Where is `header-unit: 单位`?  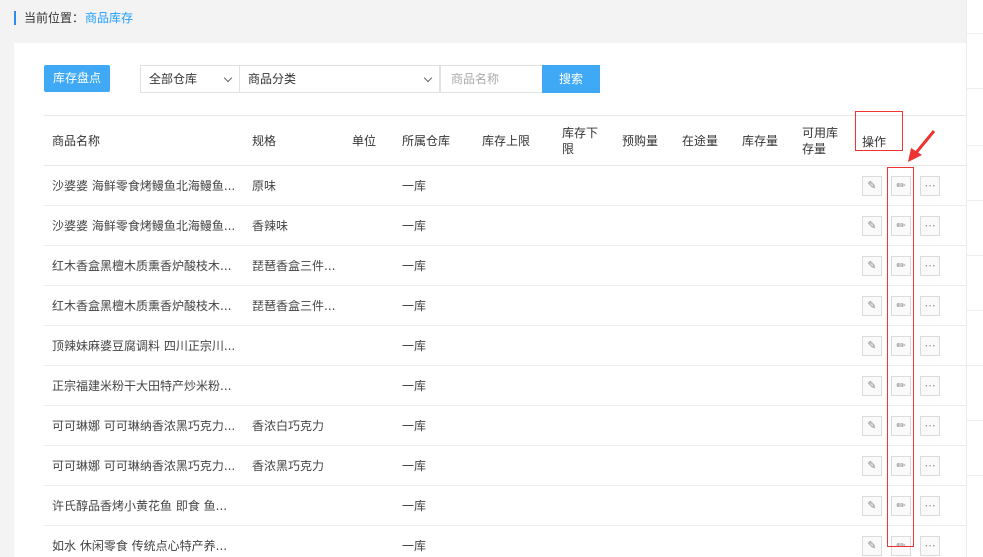 header-unit: 单位 is located at coordinates (364, 141).